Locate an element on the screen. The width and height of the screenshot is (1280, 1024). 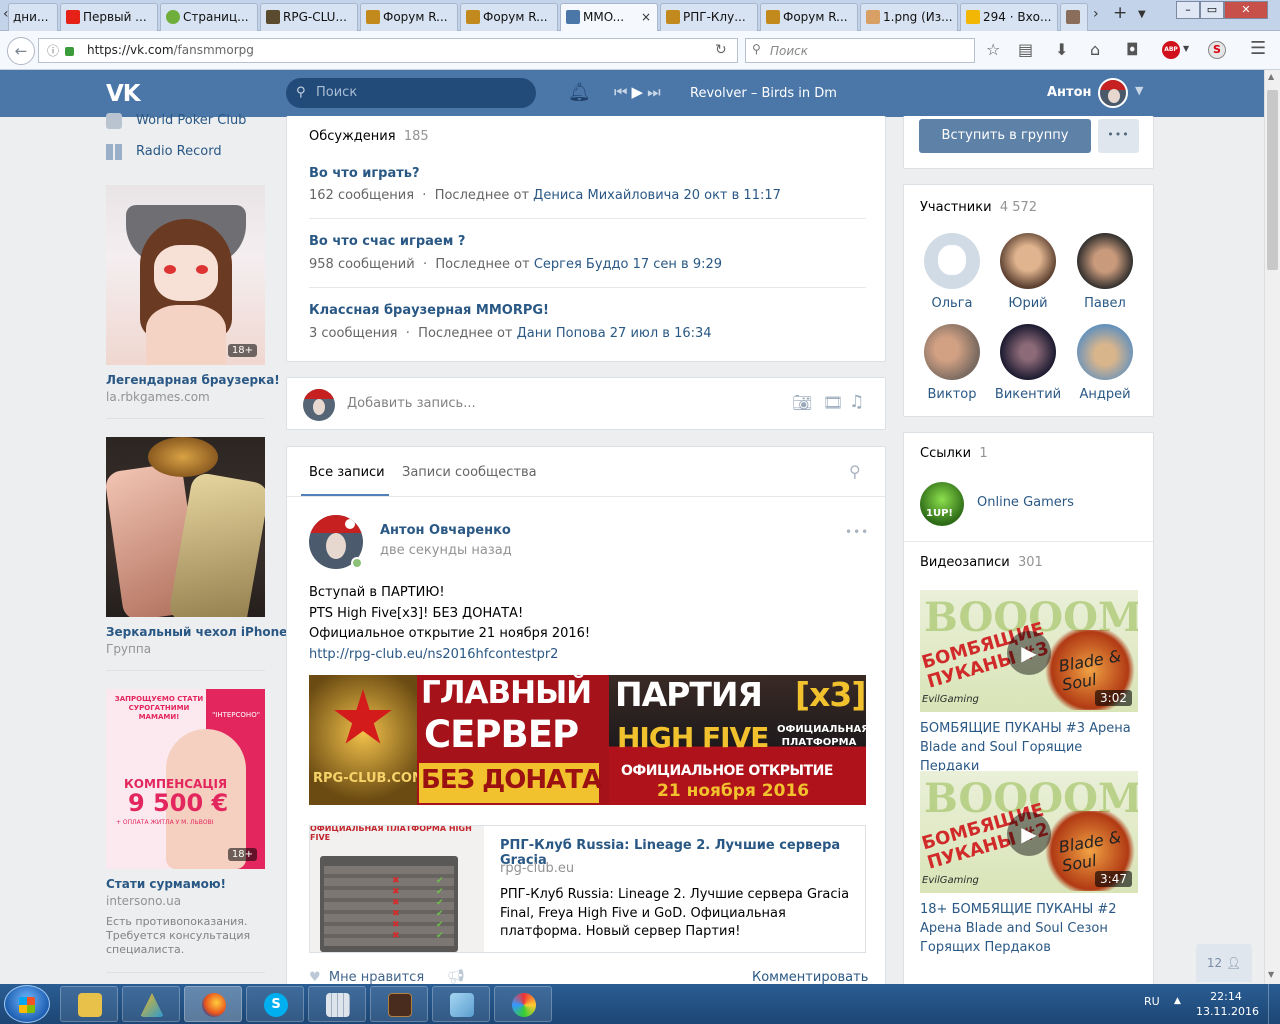
left-link: Radio Record is located at coordinates (179, 151).